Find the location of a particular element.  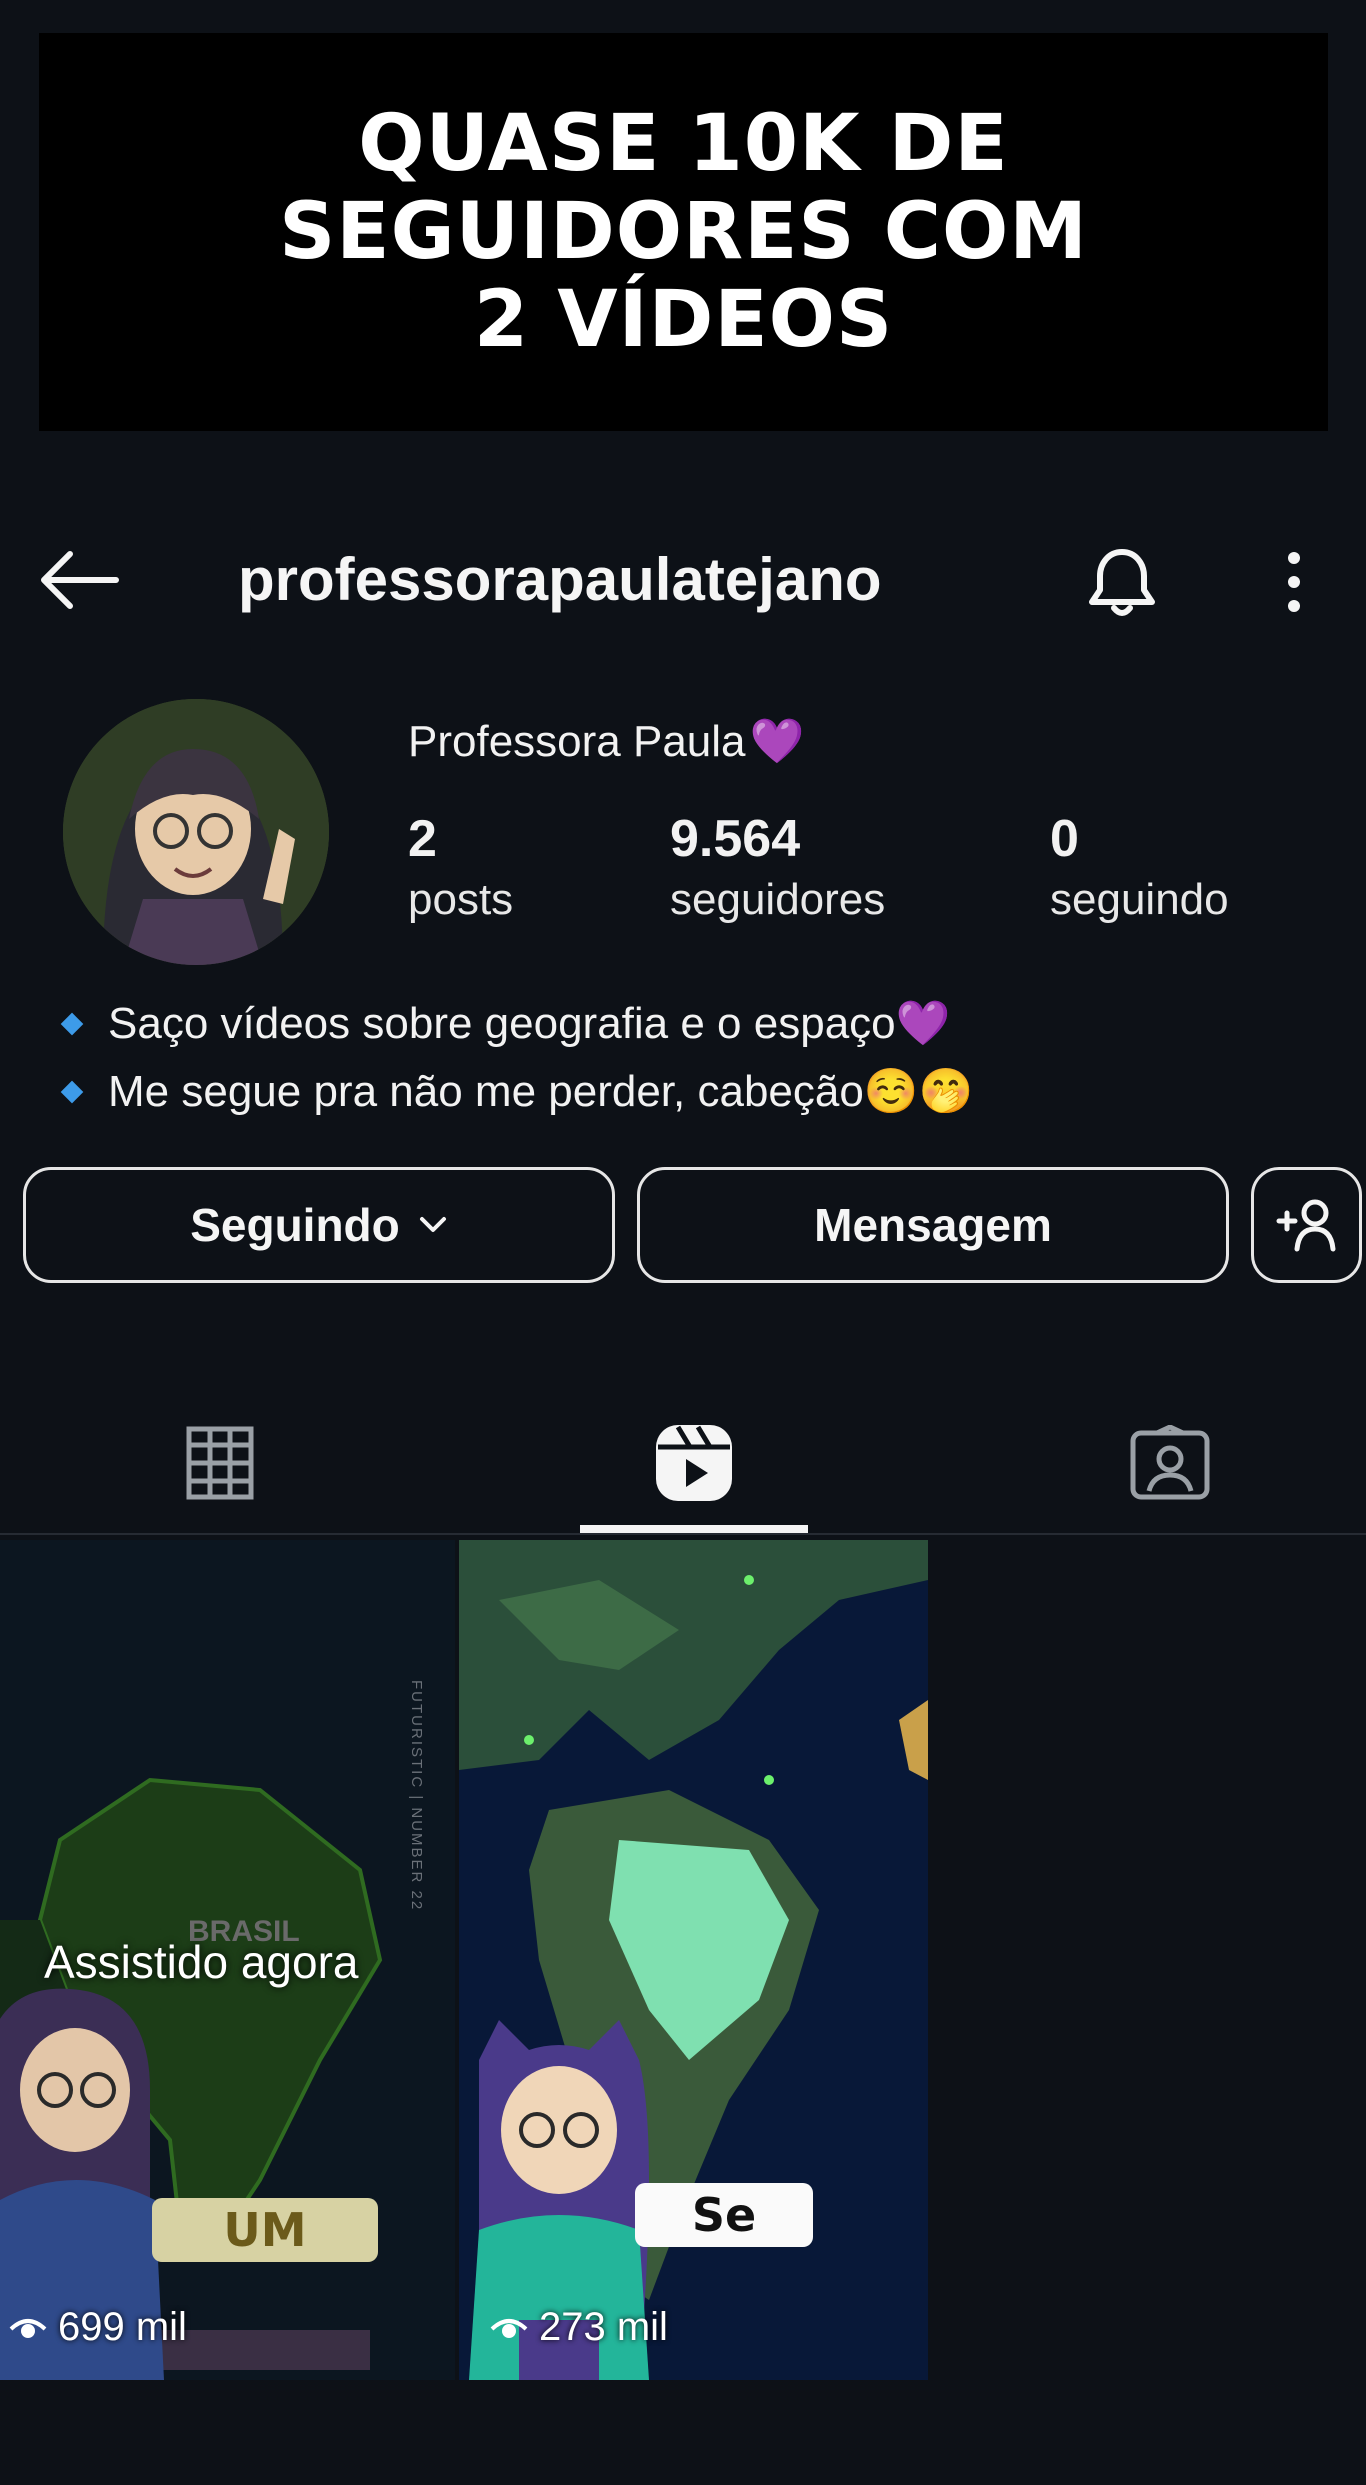

bell-icon is located at coordinates (1122, 582).